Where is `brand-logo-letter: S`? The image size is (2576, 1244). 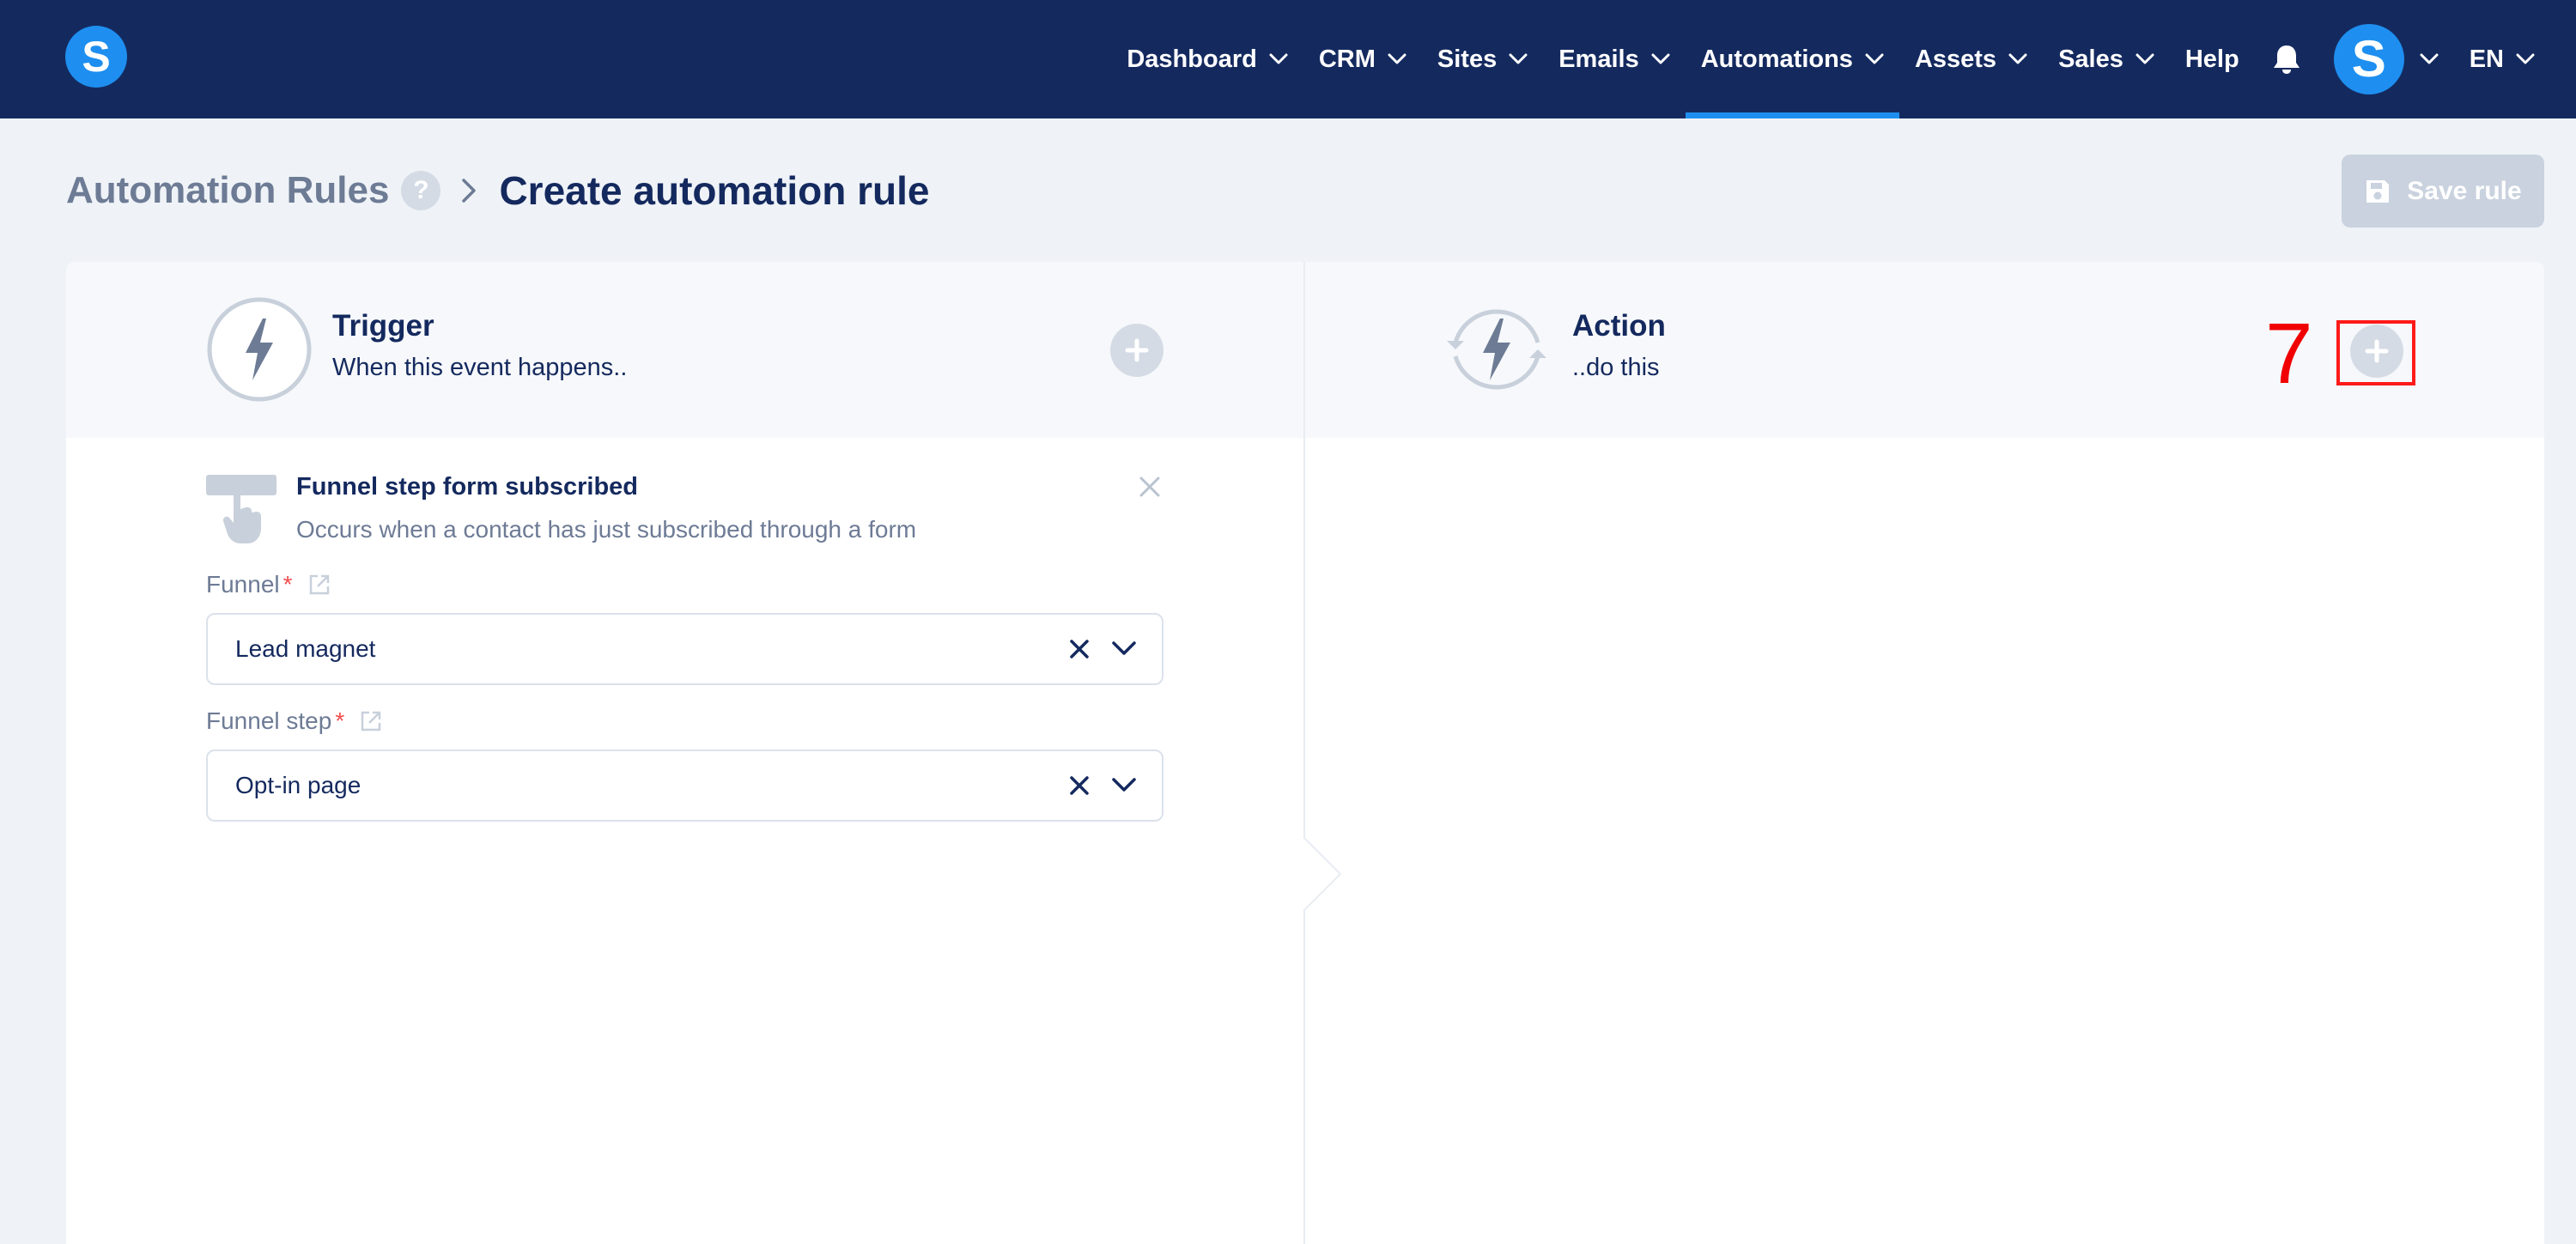 brand-logo-letter: S is located at coordinates (96, 57).